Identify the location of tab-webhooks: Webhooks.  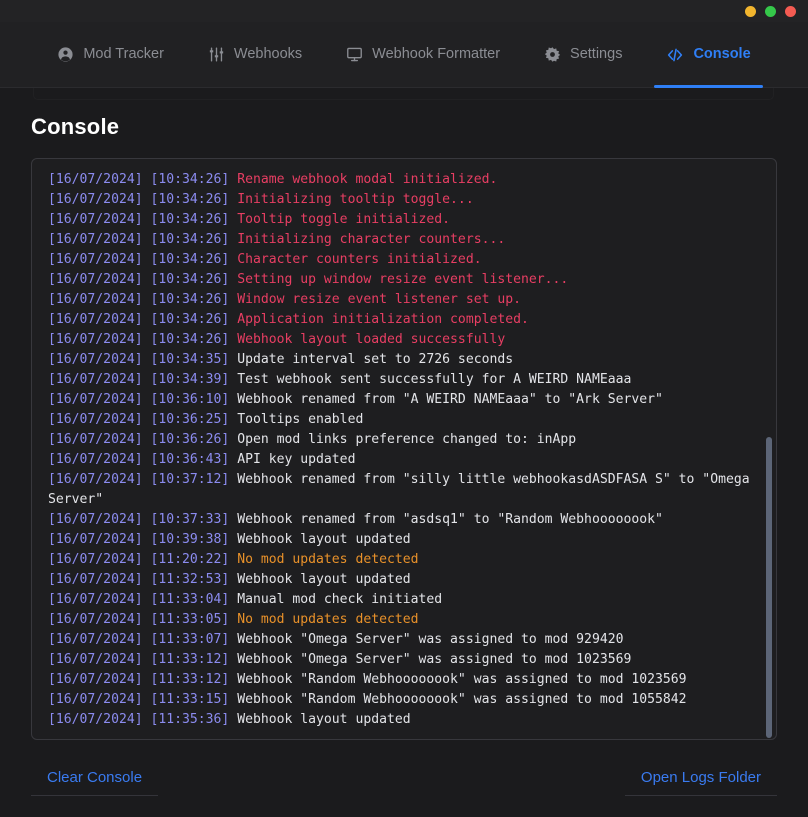
(255, 55).